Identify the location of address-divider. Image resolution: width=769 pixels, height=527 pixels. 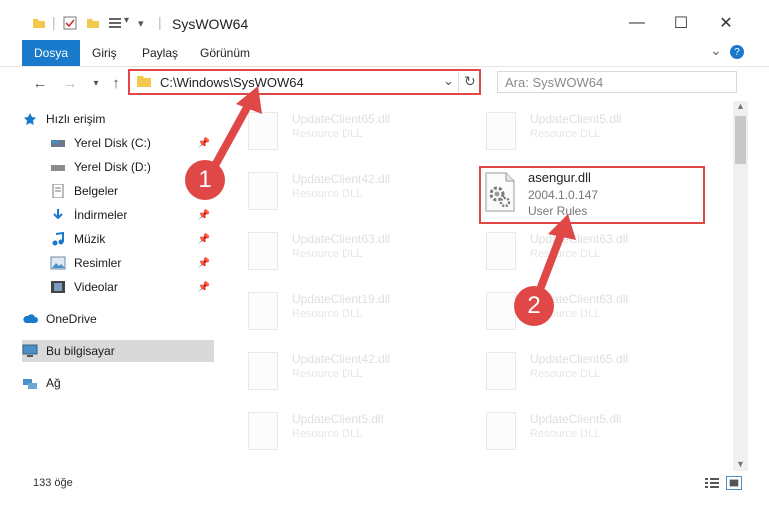
(458, 82).